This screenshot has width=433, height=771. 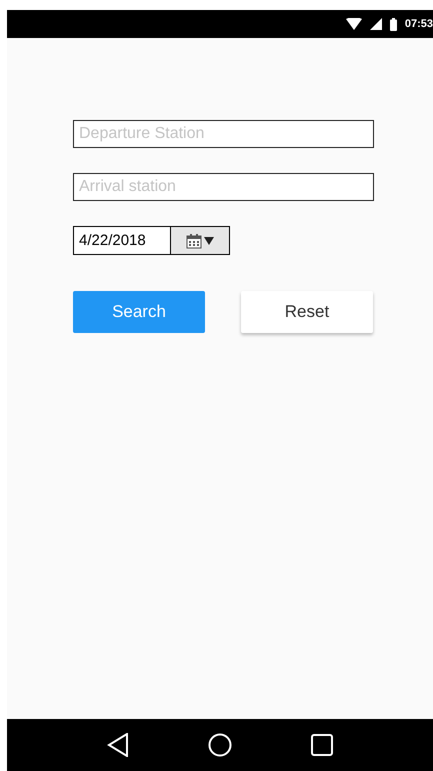 I want to click on signal-icon, so click(x=376, y=24).